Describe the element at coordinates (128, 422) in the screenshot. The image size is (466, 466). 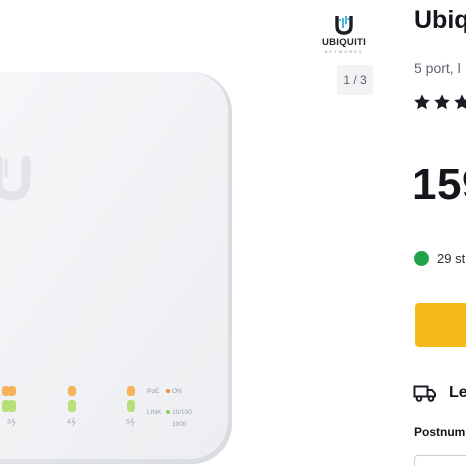
I see `port-label-5: 5` at that location.